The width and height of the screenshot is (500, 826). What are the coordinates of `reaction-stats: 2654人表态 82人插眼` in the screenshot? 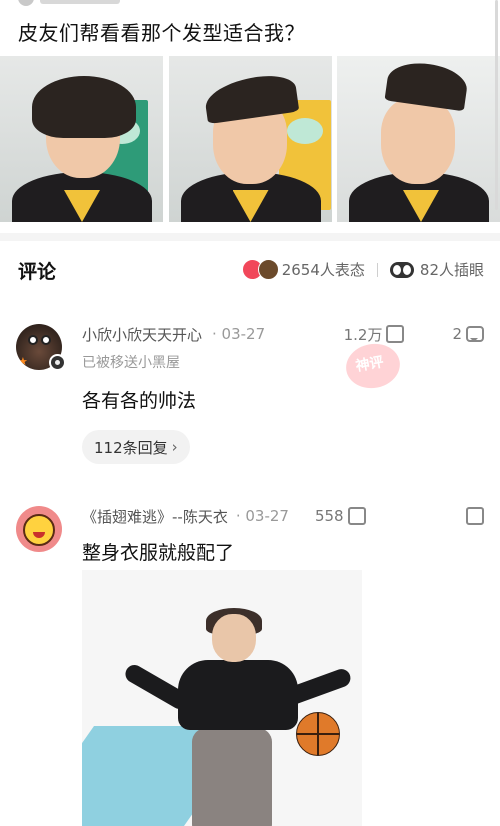 It's located at (362, 269).